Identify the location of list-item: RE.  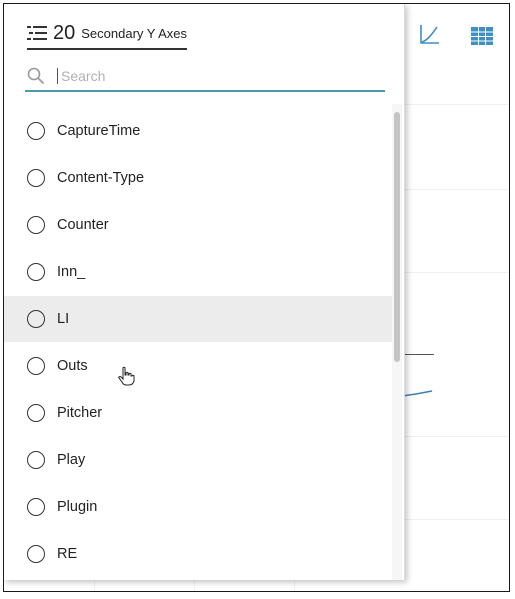
(198, 554).